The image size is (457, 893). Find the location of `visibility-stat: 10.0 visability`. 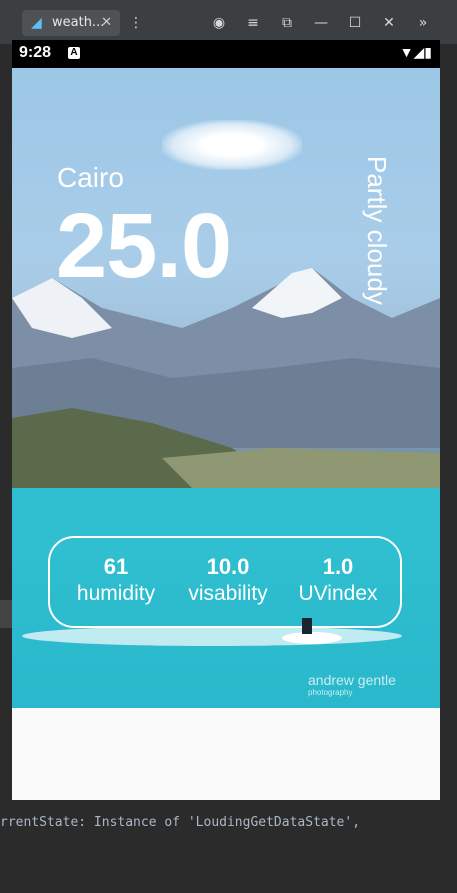

visibility-stat: 10.0 visability is located at coordinates (228, 580).